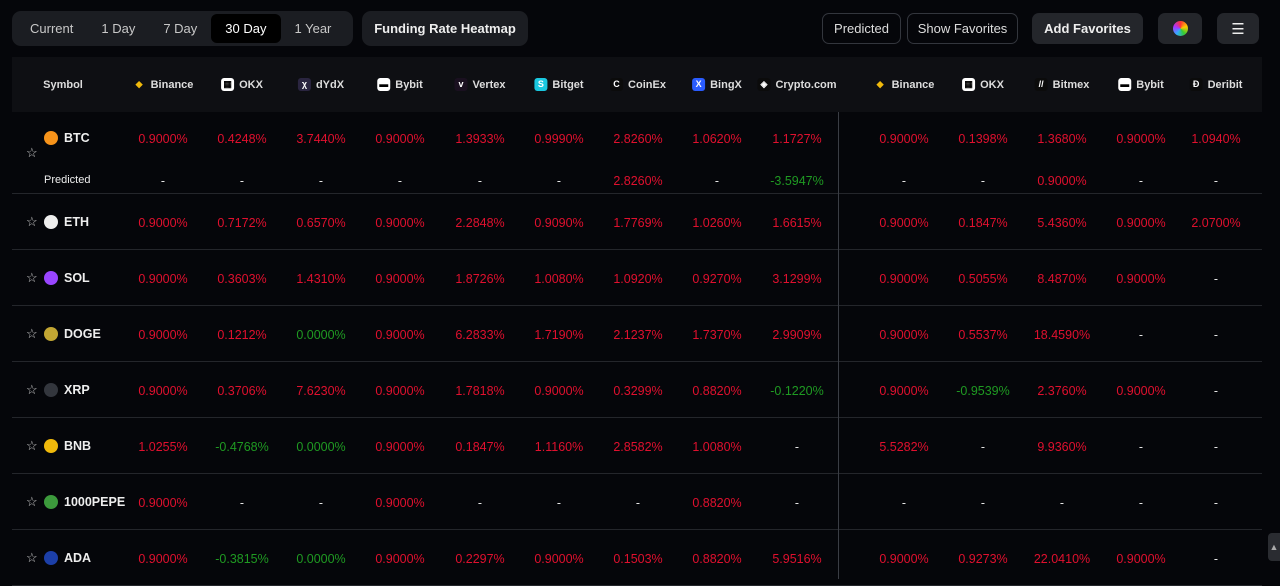 This screenshot has width=1280, height=586. I want to click on symbol-label: XRP, so click(77, 390).